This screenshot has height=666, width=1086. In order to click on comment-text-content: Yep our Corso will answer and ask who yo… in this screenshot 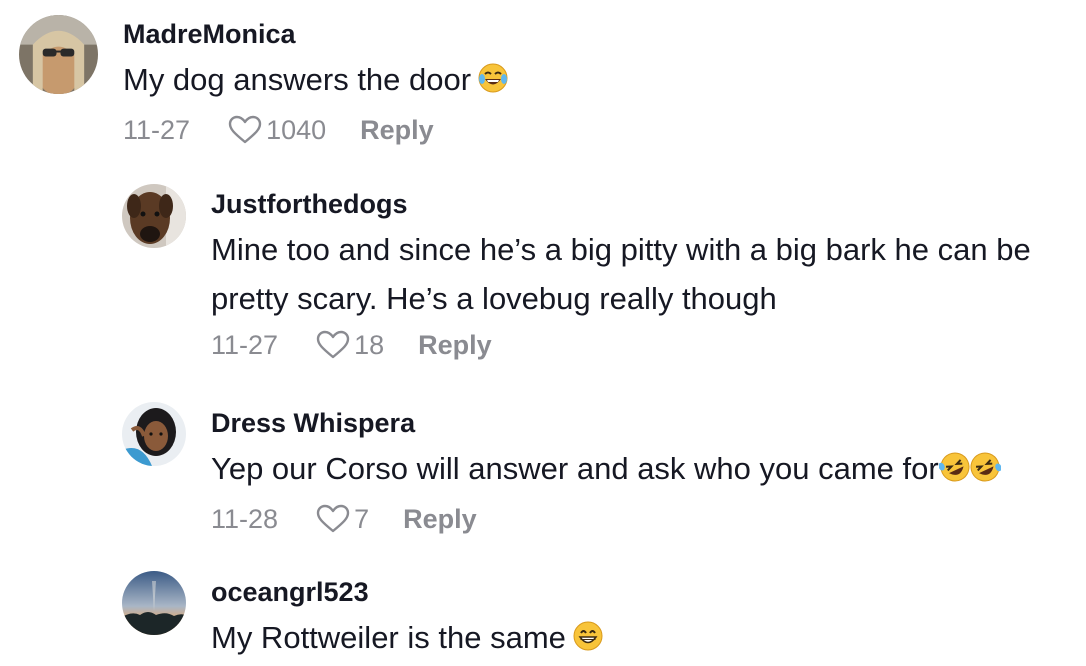, I will do `click(575, 468)`.